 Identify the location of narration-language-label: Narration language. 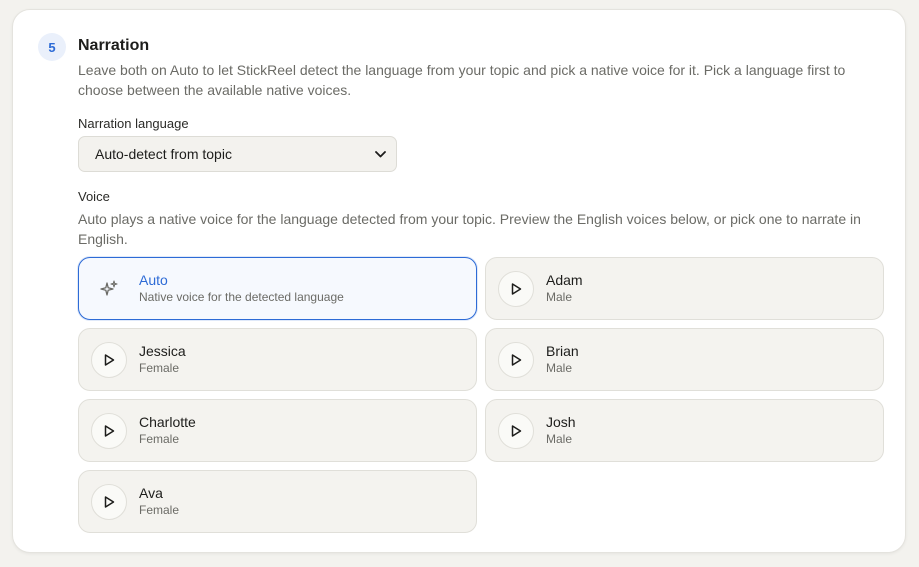
(133, 123).